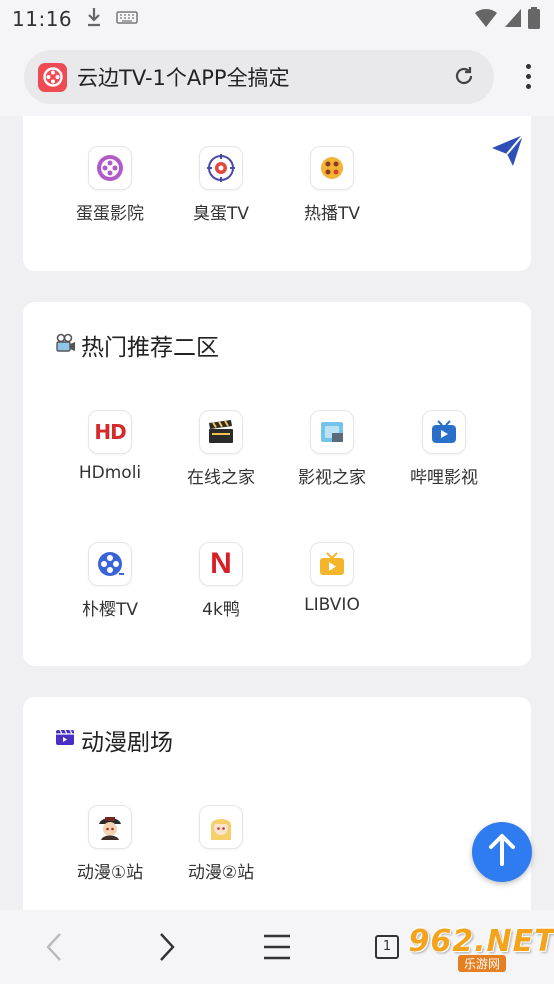 Image resolution: width=554 pixels, height=984 pixels. What do you see at coordinates (277, 19) in the screenshot?
I see `status-bar: 11:16` at bounding box center [277, 19].